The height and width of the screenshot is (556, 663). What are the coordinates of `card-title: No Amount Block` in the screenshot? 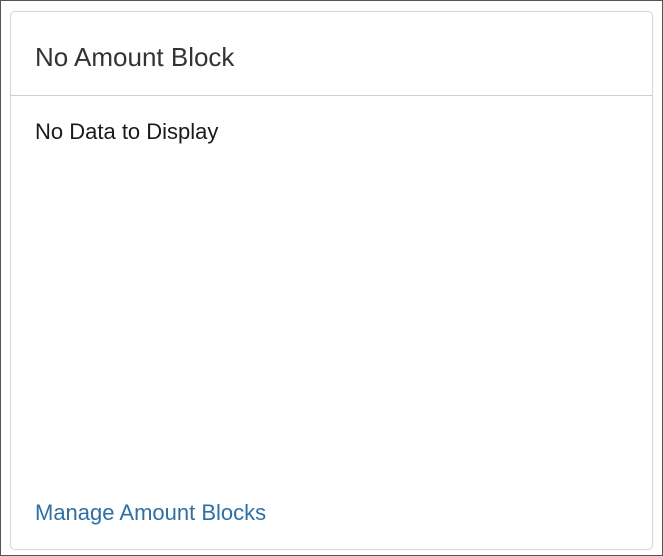 It's located at (135, 57).